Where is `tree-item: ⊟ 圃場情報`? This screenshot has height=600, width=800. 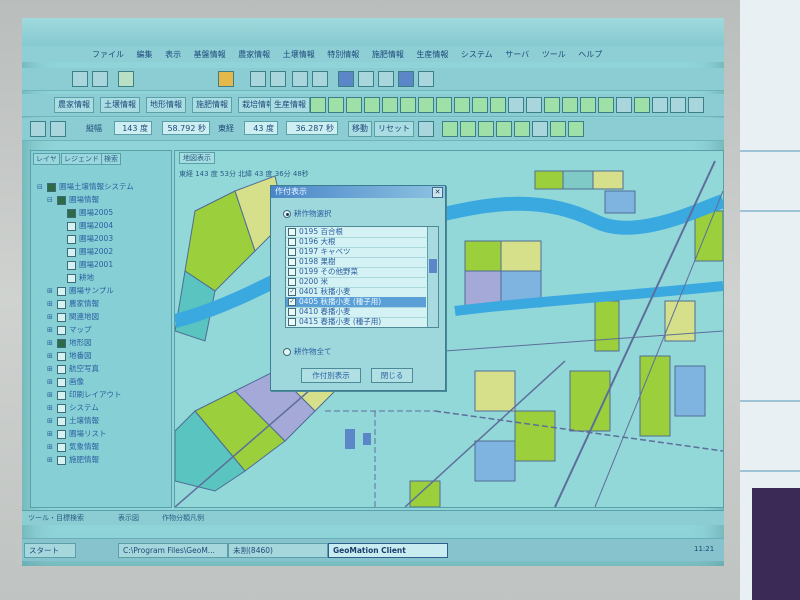 tree-item: ⊟ 圃場情報 is located at coordinates (73, 200).